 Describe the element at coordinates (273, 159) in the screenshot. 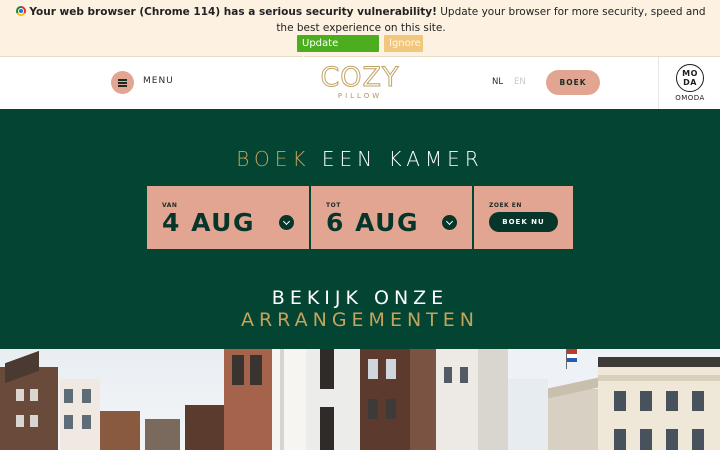

I see `hero-title-gold: BOEK` at that location.